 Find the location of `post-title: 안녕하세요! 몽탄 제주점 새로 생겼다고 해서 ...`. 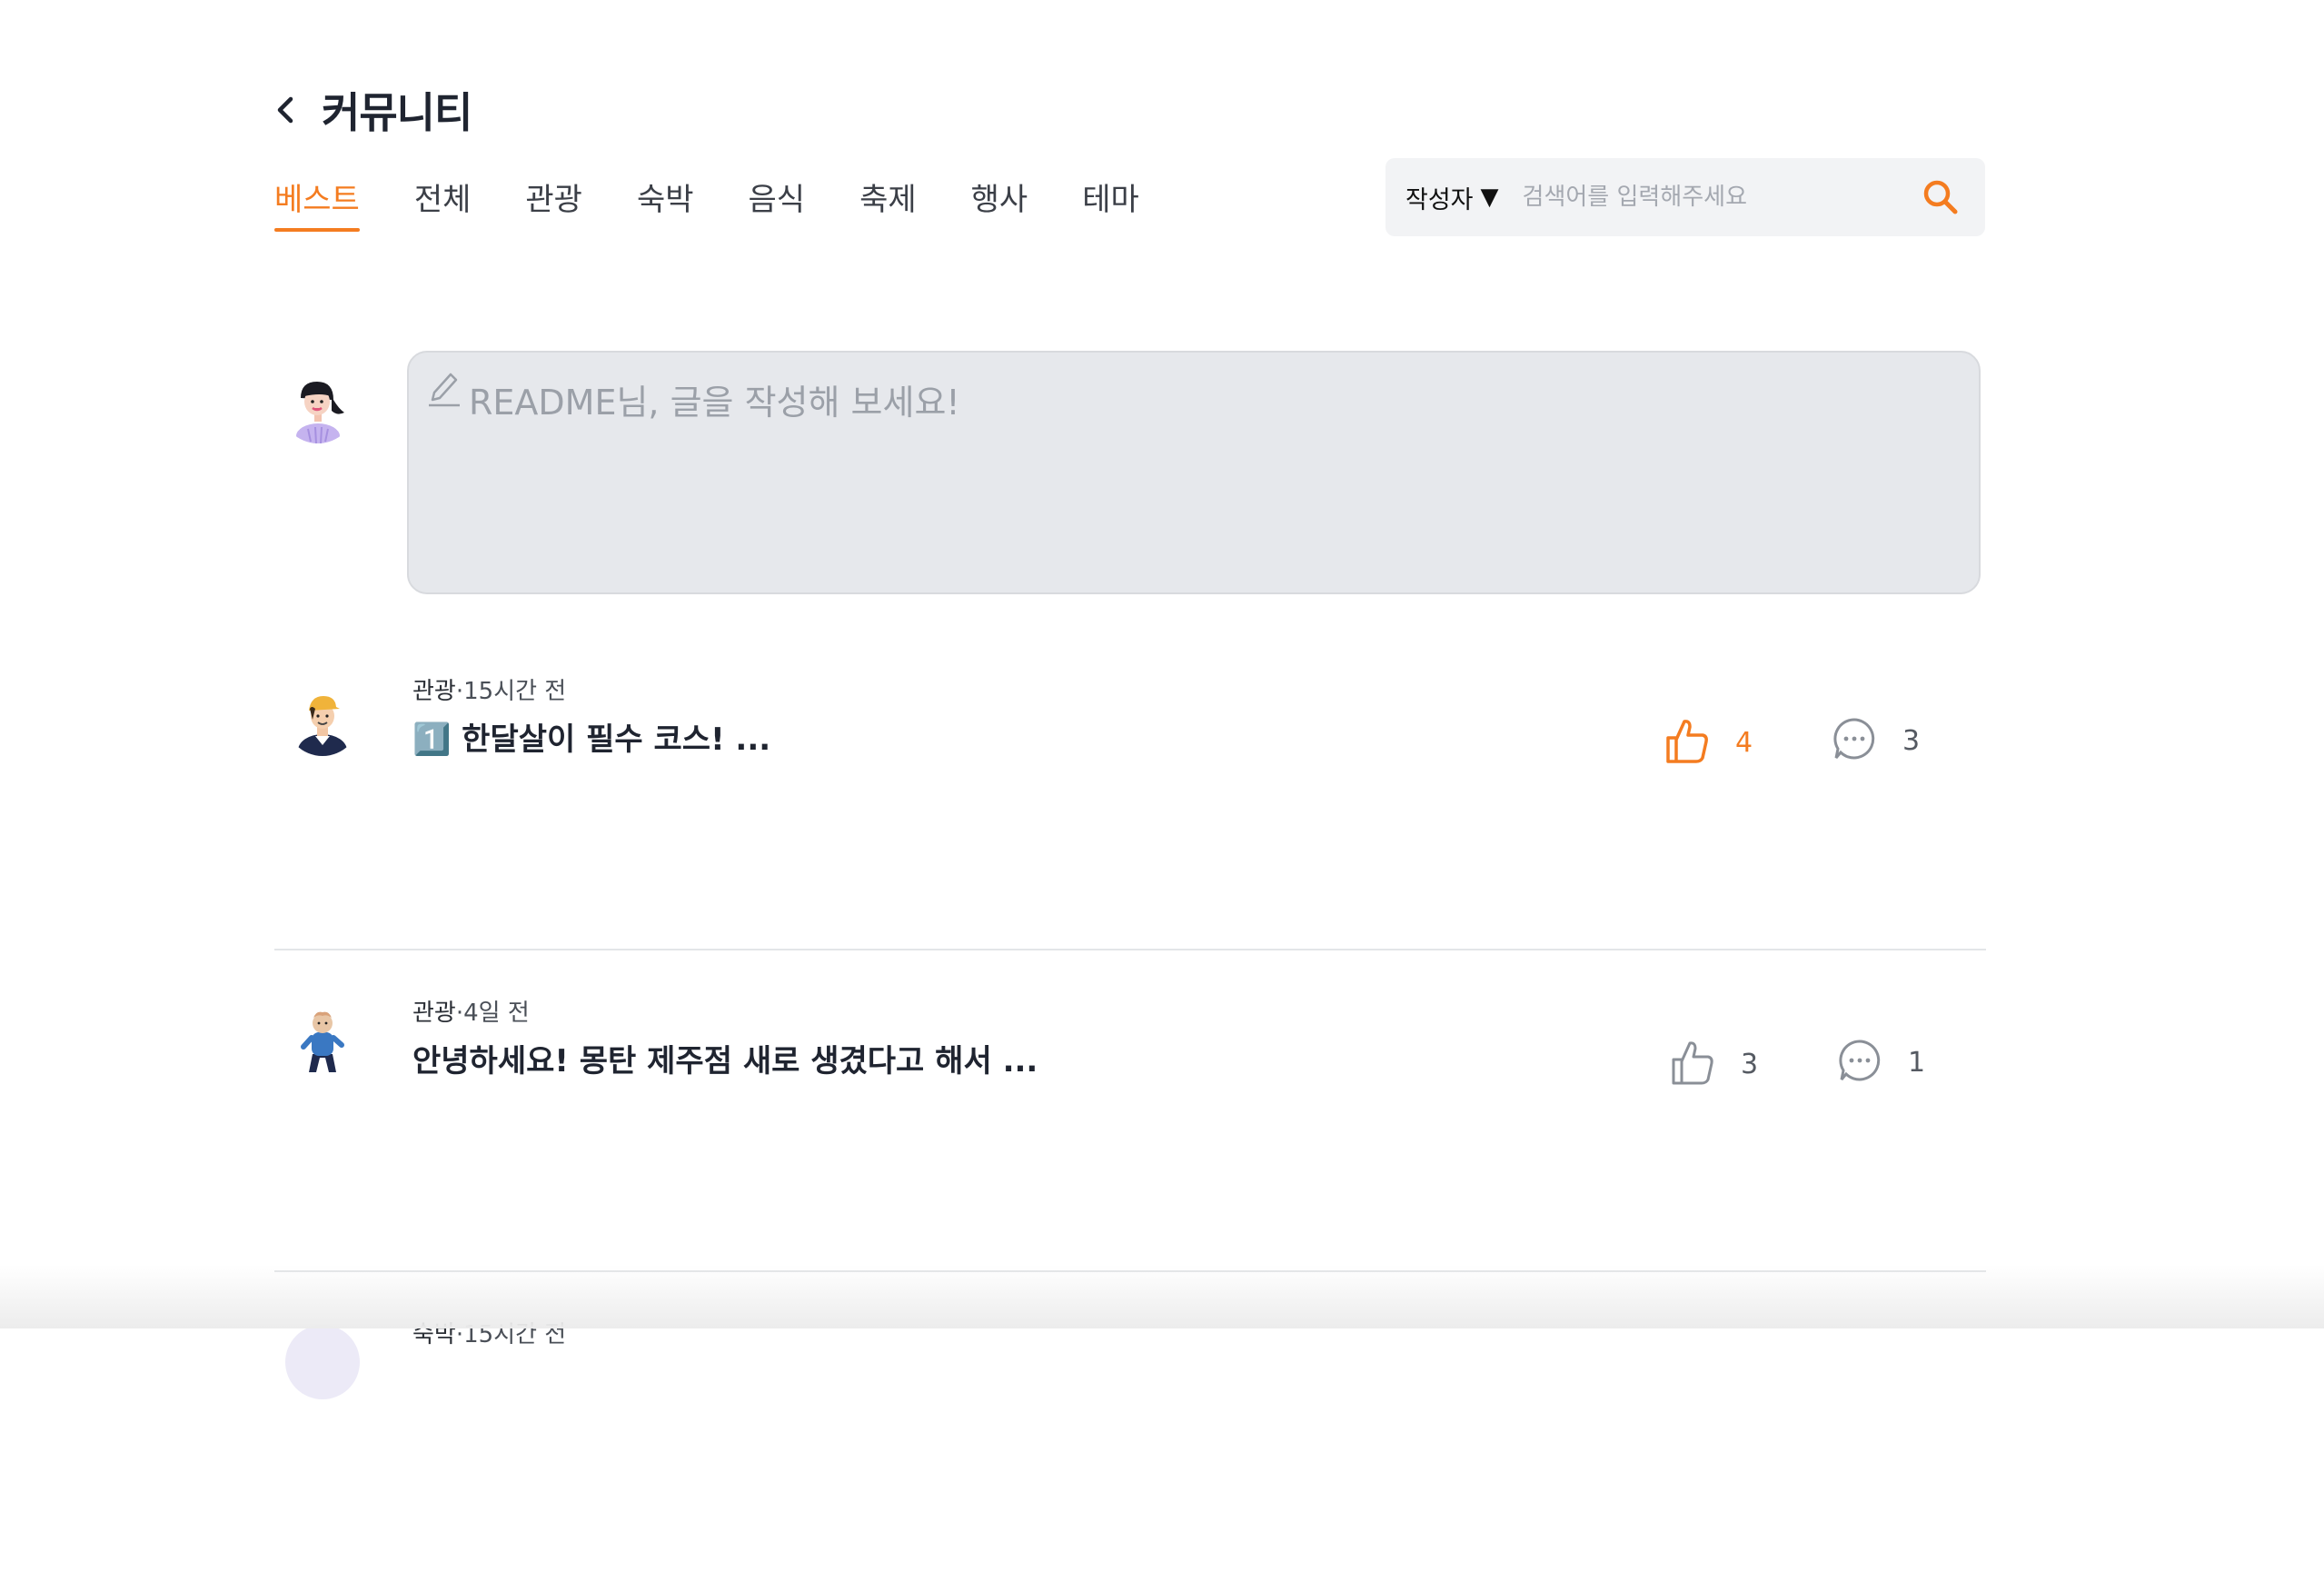

post-title: 안녕하세요! 몽탄 제주점 새로 생겼다고 해서 ... is located at coordinates (725, 1058).